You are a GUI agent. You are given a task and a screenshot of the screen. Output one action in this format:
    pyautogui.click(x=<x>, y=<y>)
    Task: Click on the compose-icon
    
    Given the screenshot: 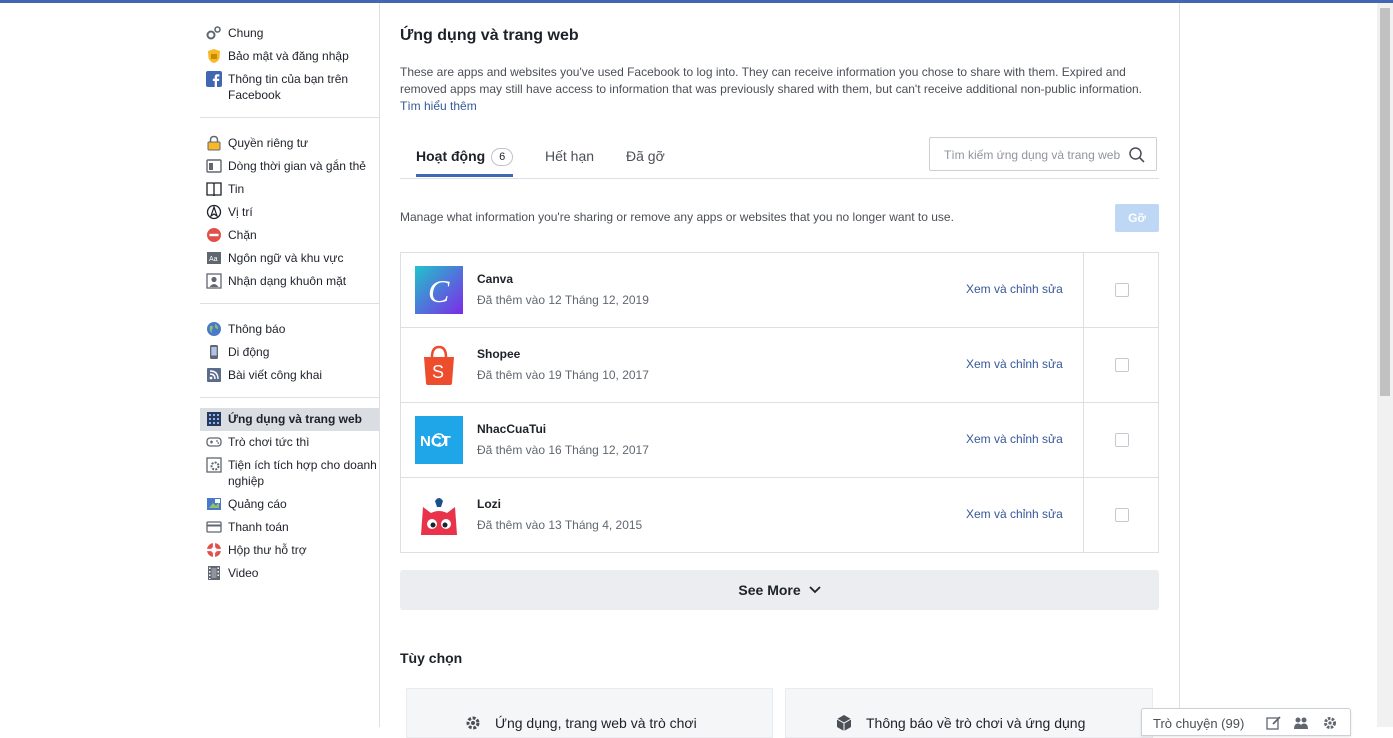 What is the action you would take?
    pyautogui.click(x=1274, y=723)
    